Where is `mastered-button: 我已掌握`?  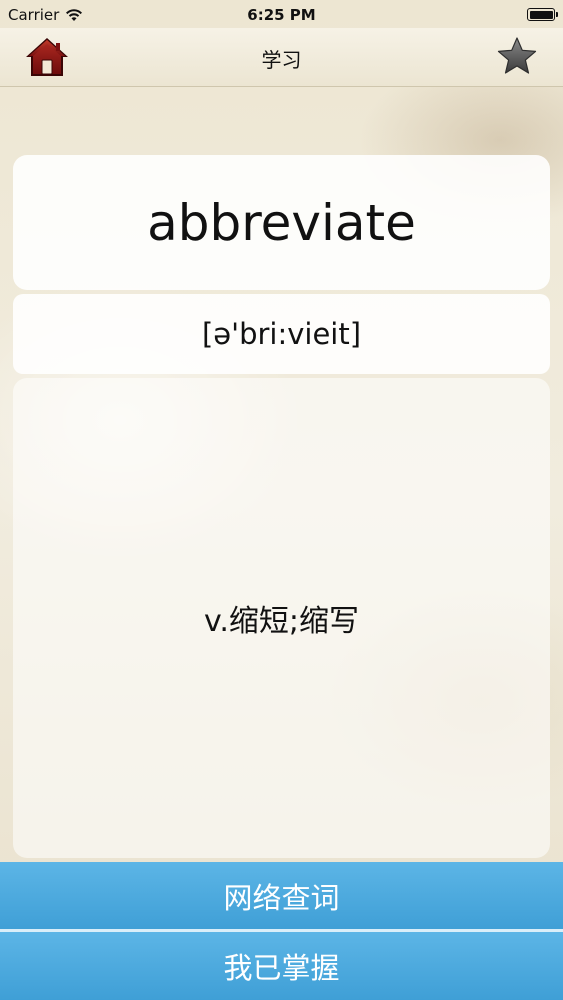
mastered-button: 我已掌握 is located at coordinates (281, 966).